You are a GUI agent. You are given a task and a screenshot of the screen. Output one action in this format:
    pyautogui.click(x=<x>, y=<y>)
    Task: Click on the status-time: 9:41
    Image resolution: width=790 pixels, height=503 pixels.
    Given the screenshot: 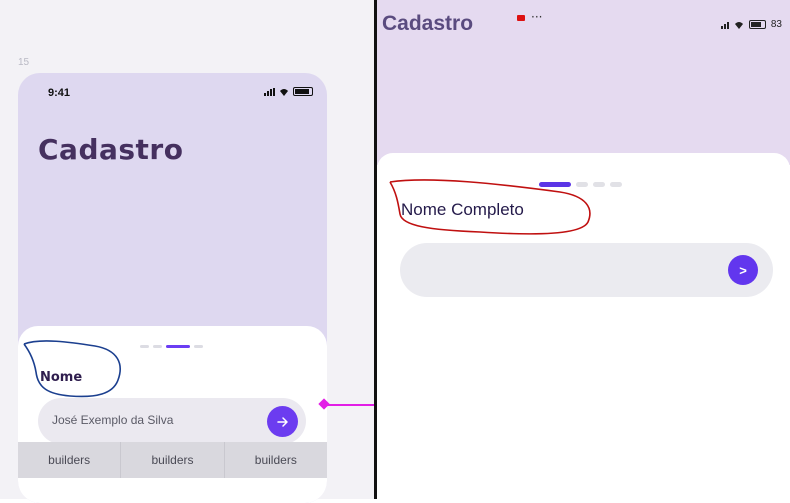 What is the action you would take?
    pyautogui.click(x=59, y=93)
    